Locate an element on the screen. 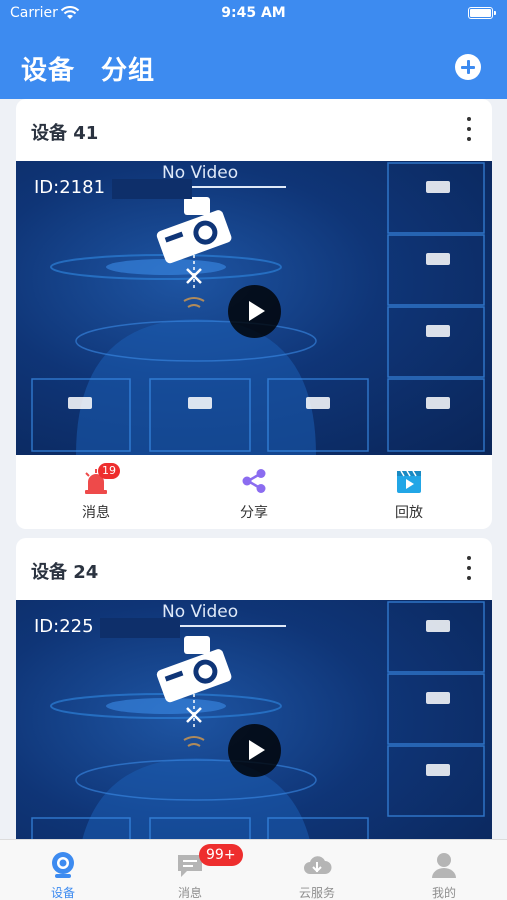  status-bar: Carrier 9:45 AM is located at coordinates (253, 14).